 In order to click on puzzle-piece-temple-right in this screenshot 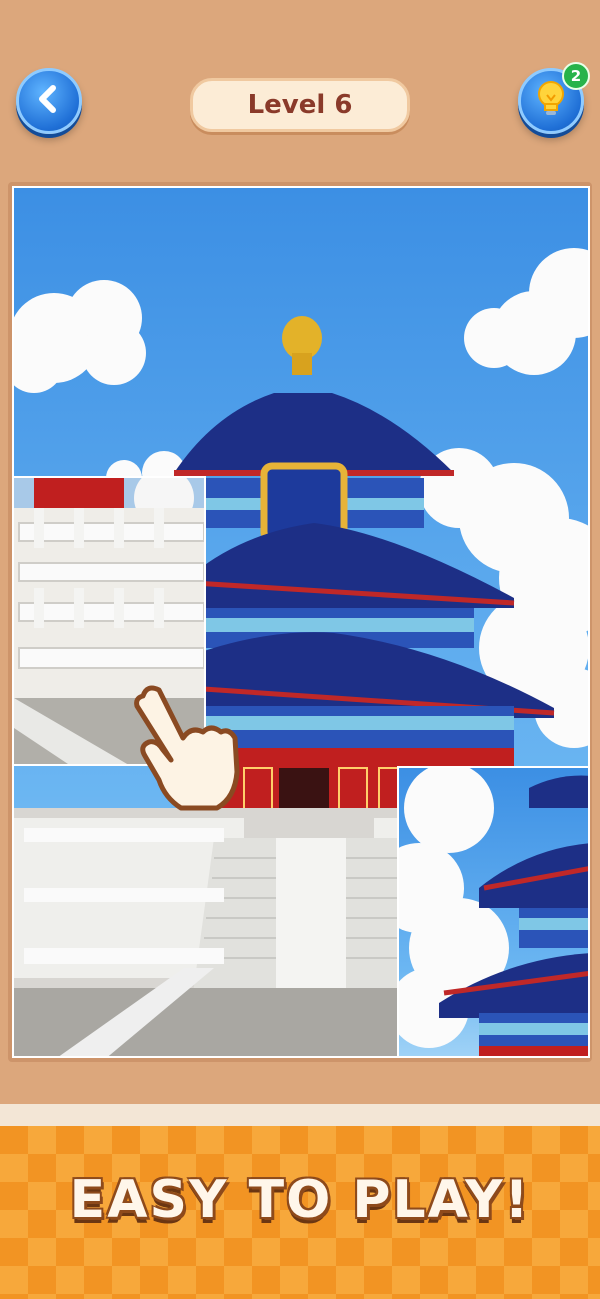, I will do `click(493, 912)`.